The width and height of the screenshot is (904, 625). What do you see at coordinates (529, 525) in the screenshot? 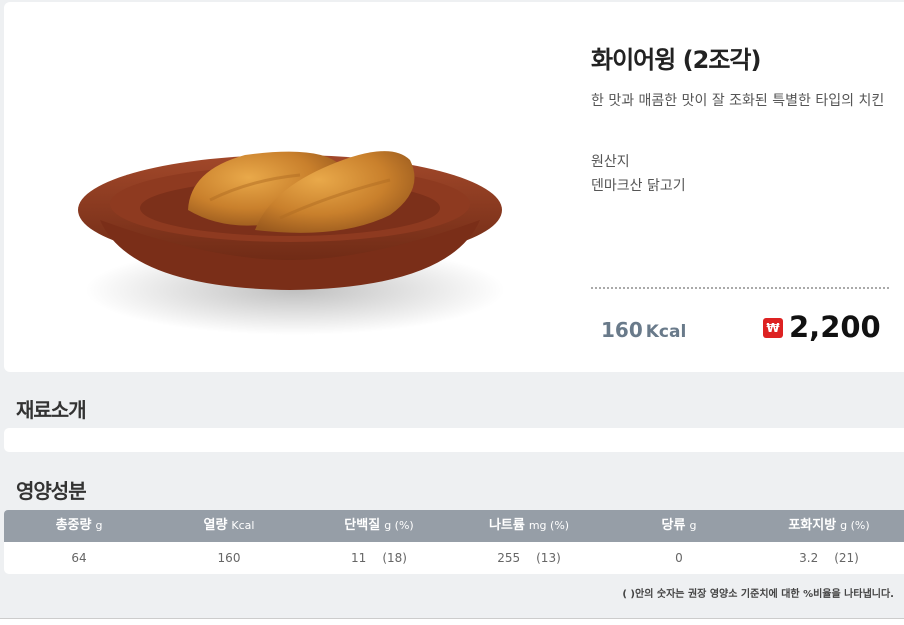
I see `header-cell: 나트륨 mg (%)` at bounding box center [529, 525].